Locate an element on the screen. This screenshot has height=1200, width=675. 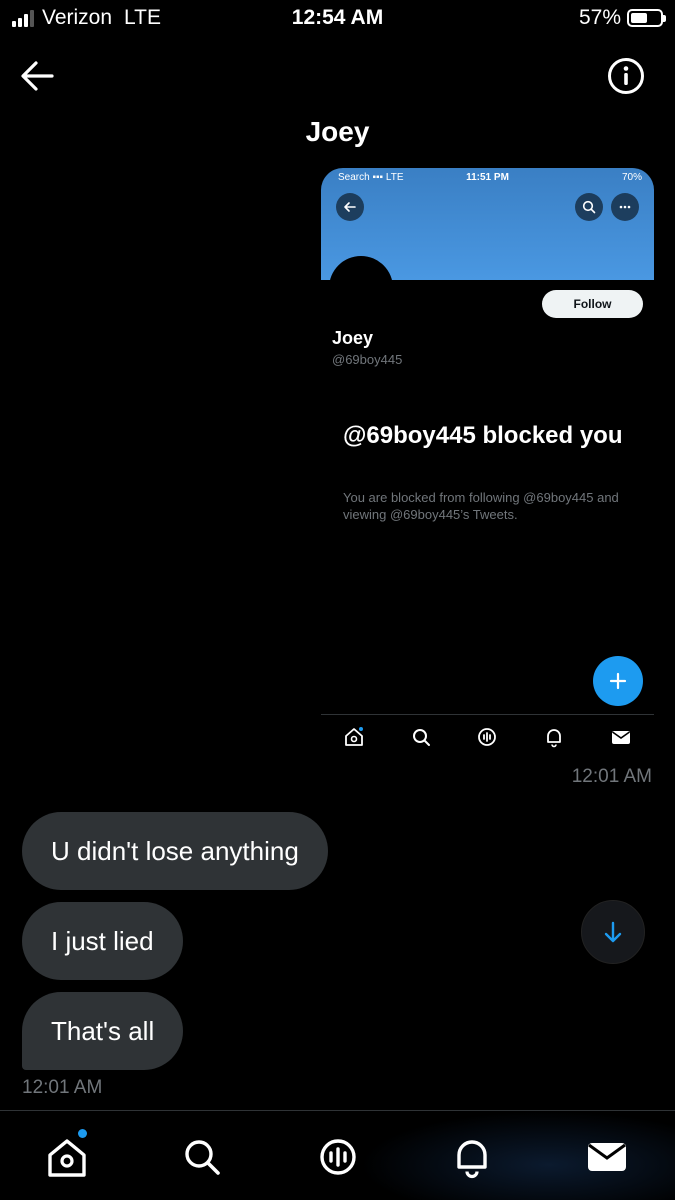
back-button is located at coordinates (38, 76).